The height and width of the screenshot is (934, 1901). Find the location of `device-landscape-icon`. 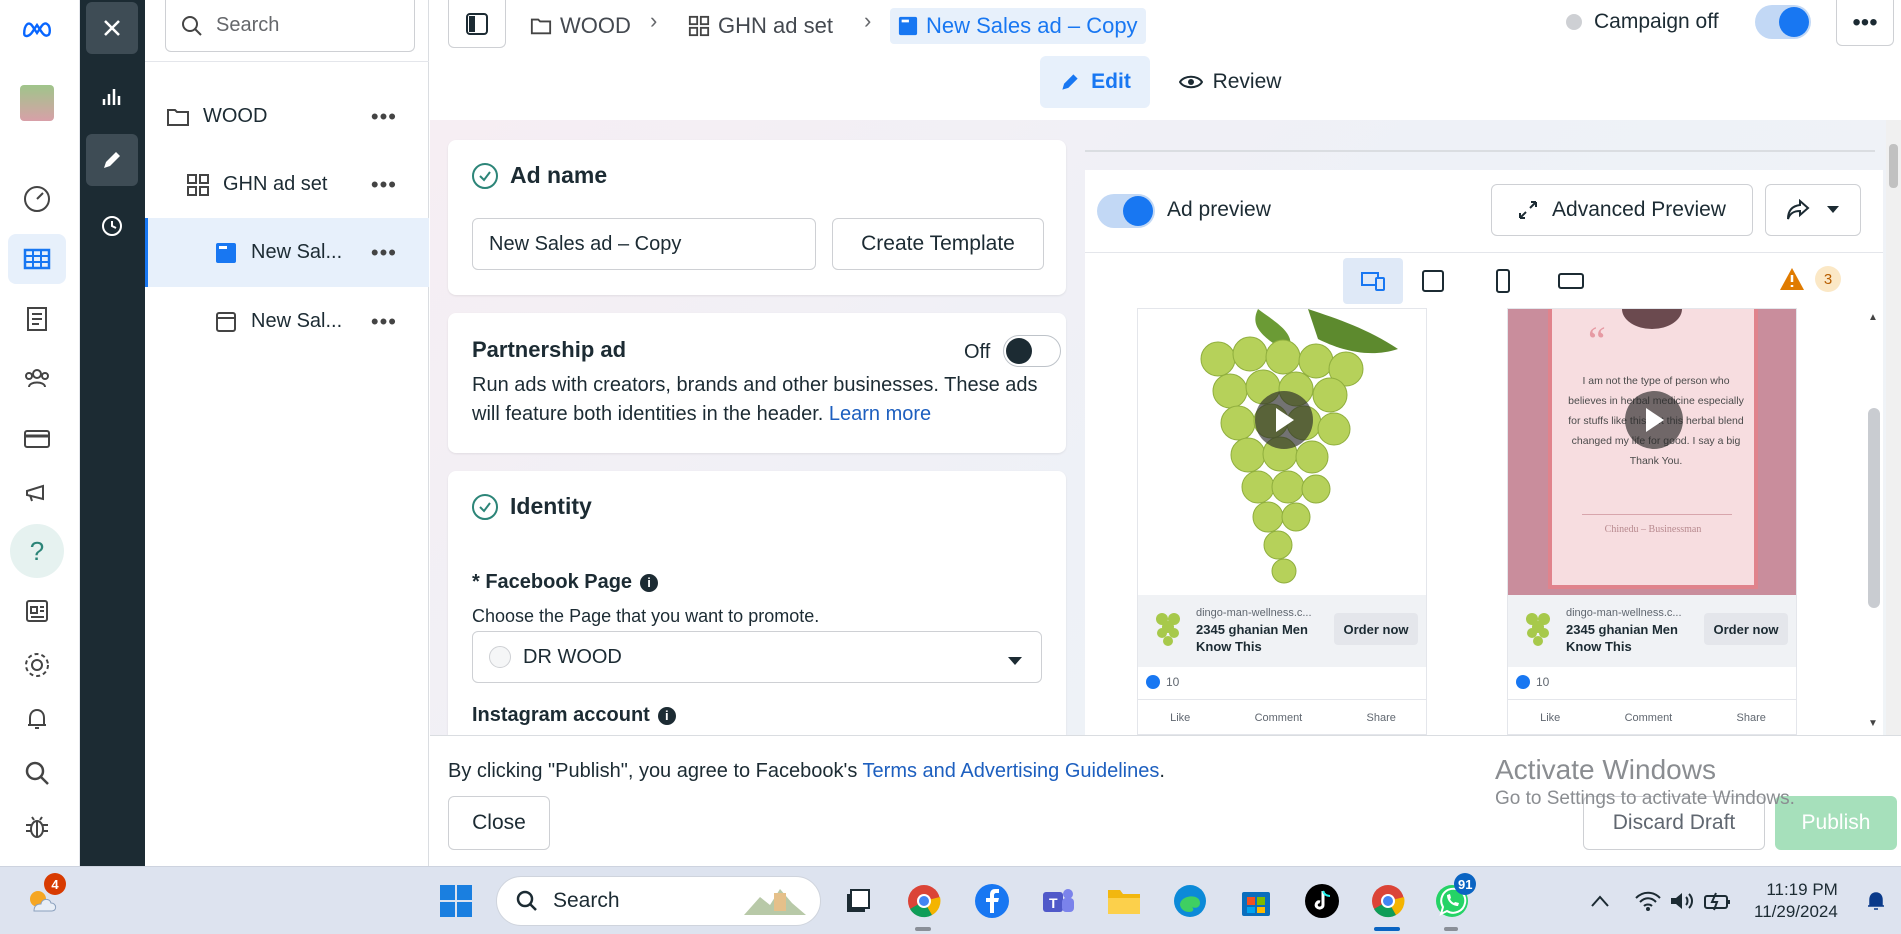

device-landscape-icon is located at coordinates (1571, 281).